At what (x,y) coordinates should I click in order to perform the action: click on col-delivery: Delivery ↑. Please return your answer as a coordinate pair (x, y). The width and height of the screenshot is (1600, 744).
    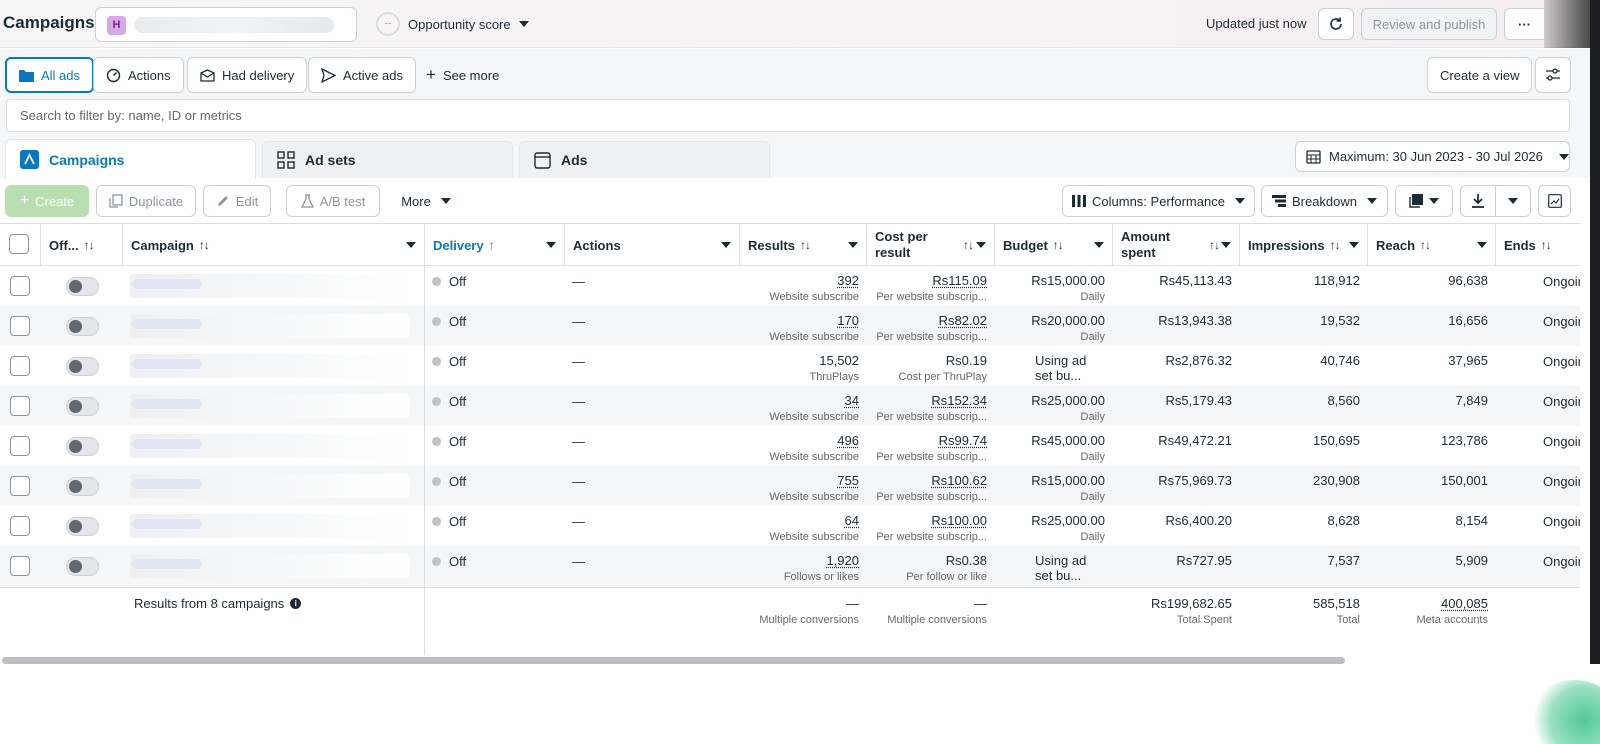
    Looking at the image, I should click on (495, 245).